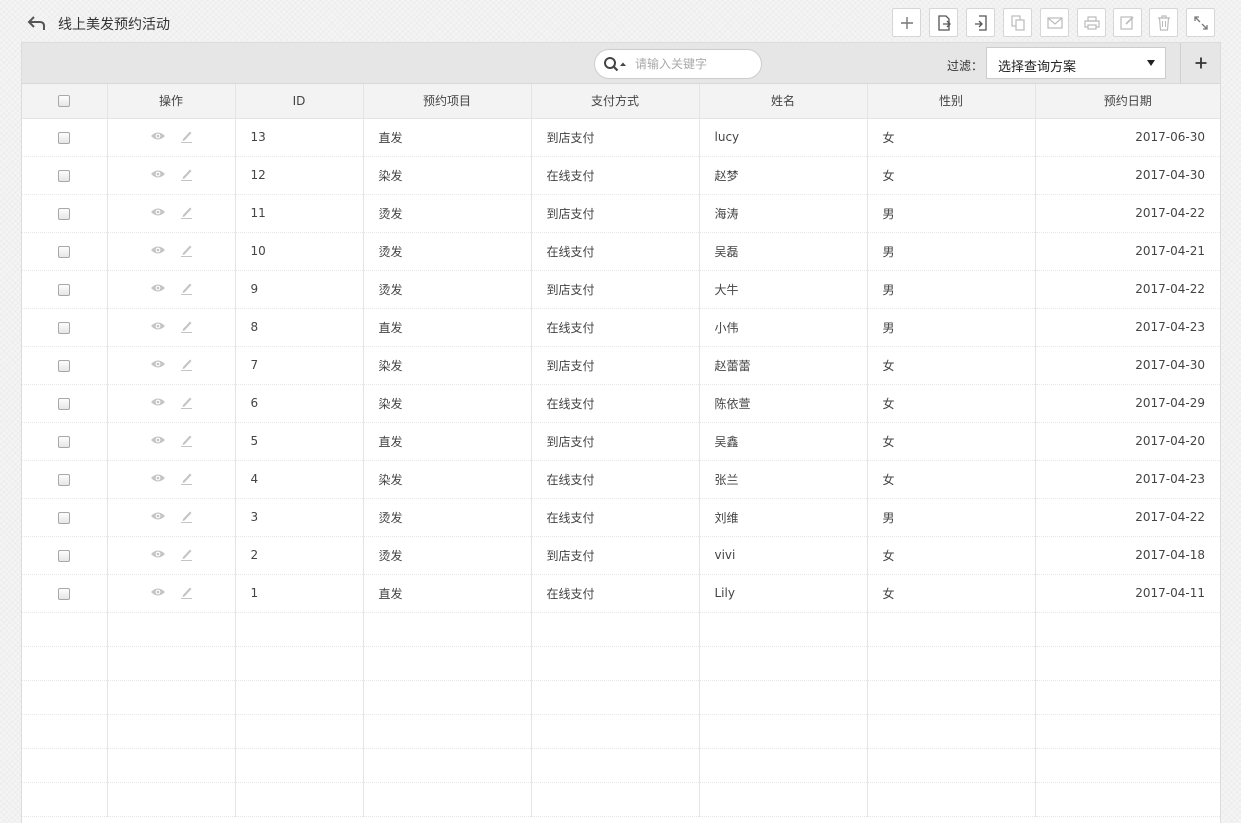  I want to click on table-row: 1 直发 在线支付 Lily 女 2017-04-11, so click(621, 593).